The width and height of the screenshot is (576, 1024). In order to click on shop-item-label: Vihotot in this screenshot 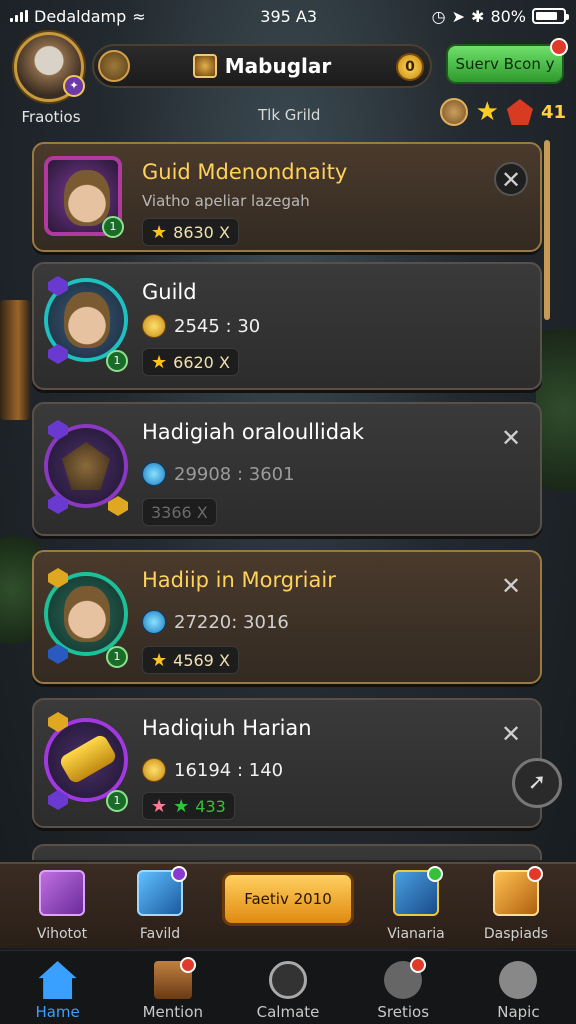, I will do `click(62, 934)`.